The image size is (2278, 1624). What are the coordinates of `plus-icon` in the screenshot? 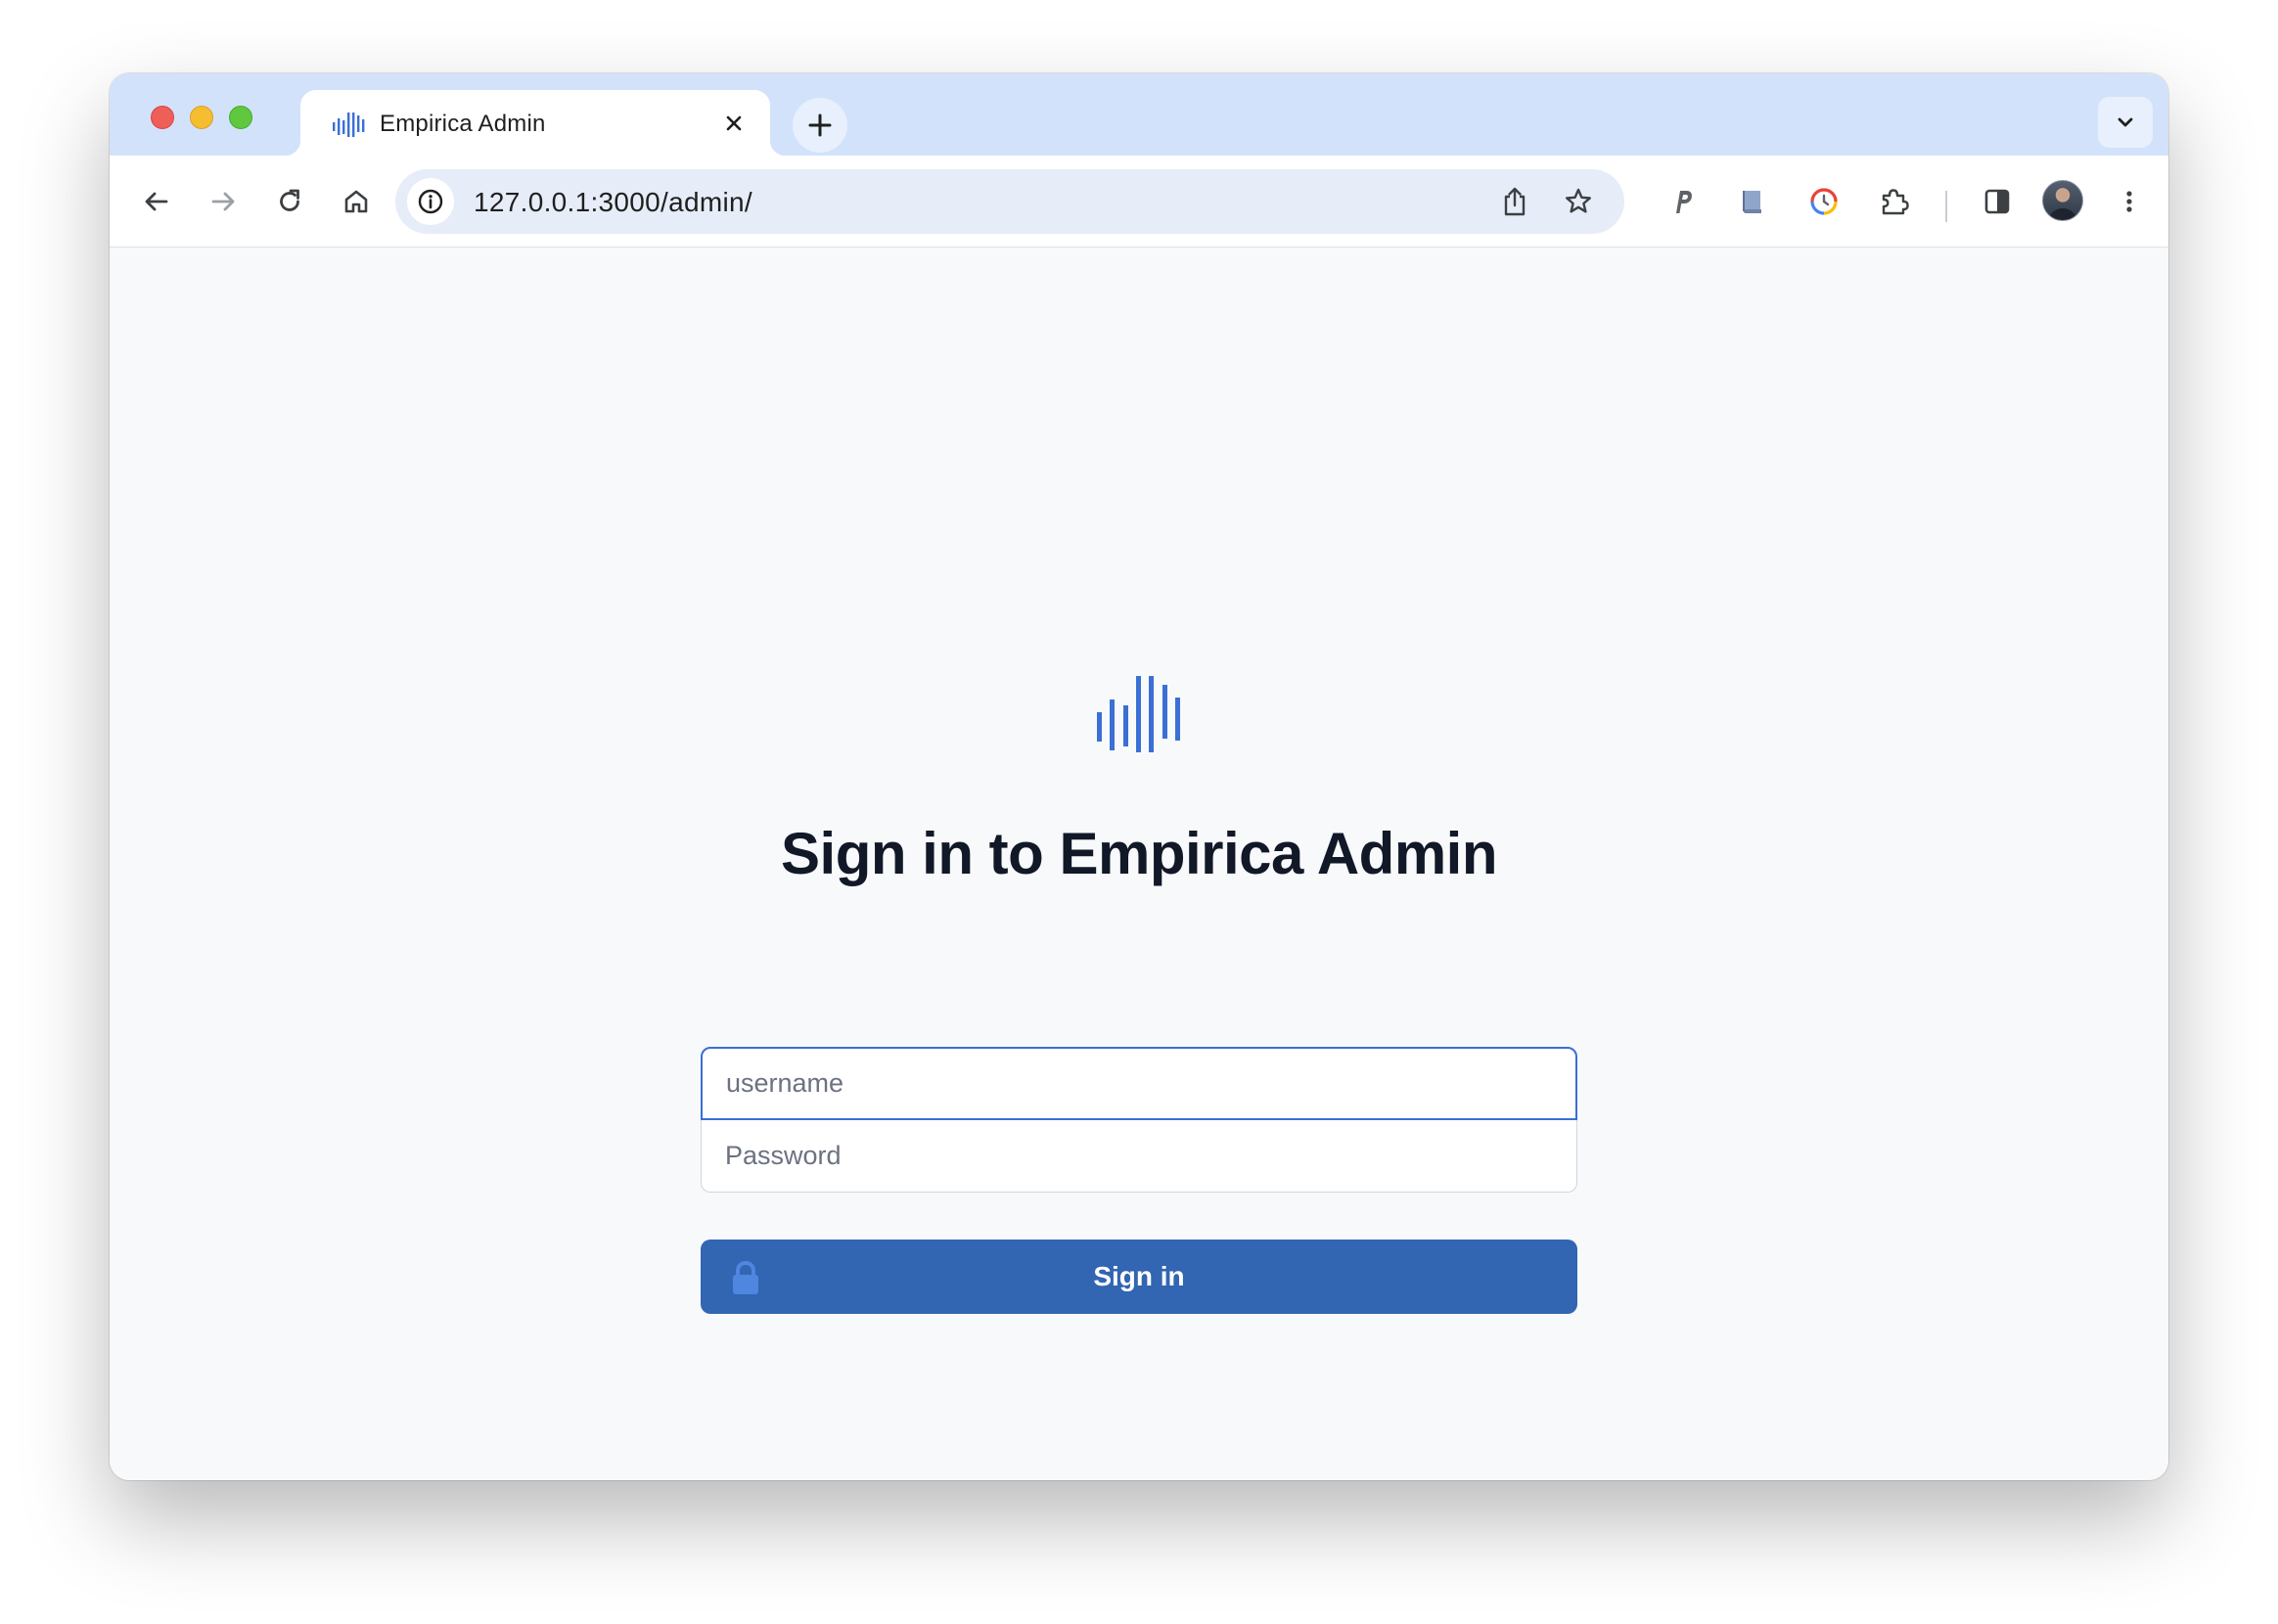 It's located at (820, 125).